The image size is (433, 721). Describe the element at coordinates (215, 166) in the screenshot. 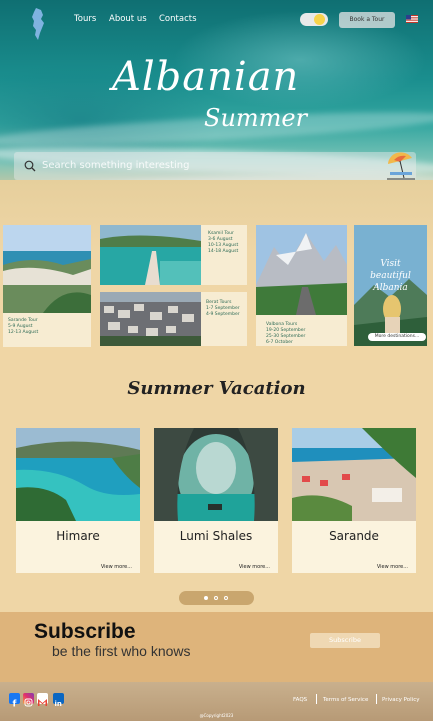

I see `search-bar: Search something interesting` at that location.